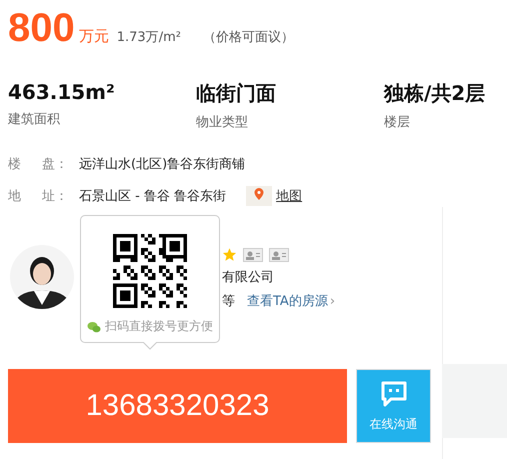 The height and width of the screenshot is (459, 507). I want to click on unit-price: 1.73万/m², so click(148, 37).